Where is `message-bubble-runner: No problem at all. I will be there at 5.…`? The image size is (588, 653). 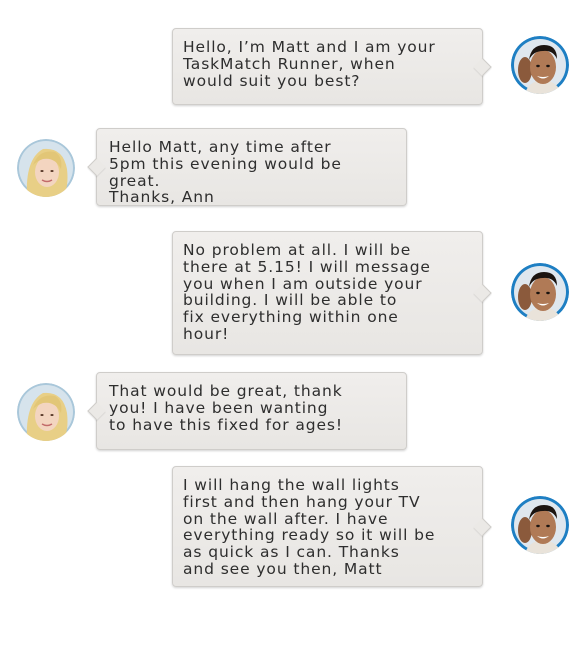 message-bubble-runner: No problem at all. I will be there at 5.… is located at coordinates (327, 293).